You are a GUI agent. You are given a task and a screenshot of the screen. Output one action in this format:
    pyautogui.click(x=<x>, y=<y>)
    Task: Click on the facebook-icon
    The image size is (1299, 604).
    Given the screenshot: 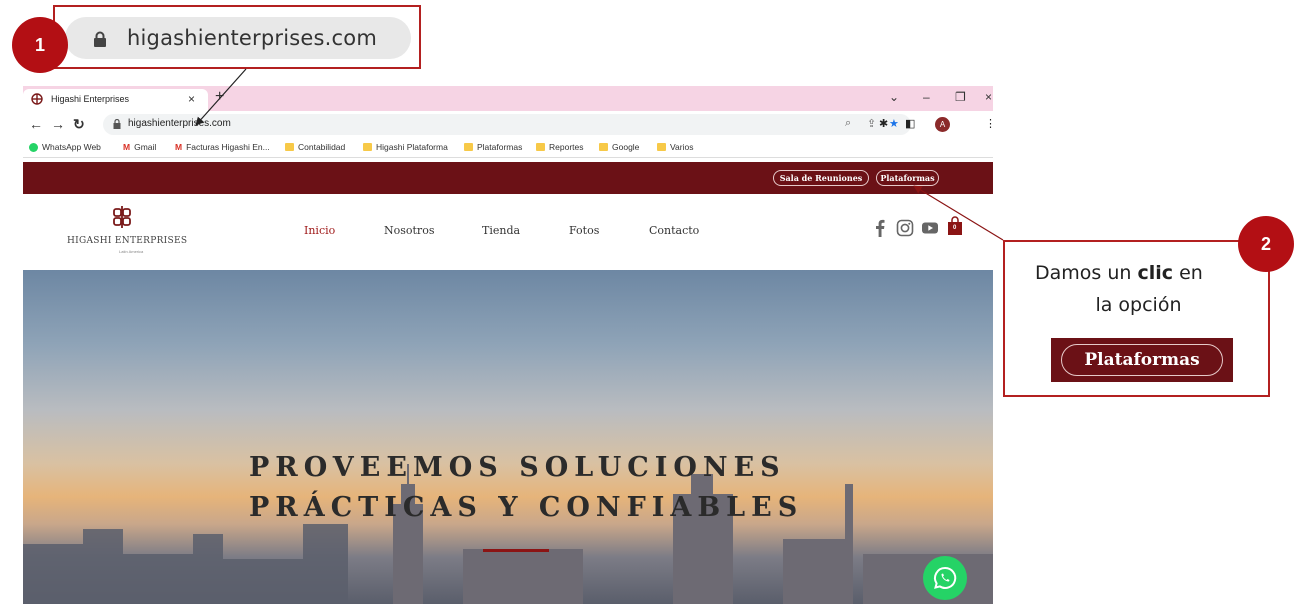 What is the action you would take?
    pyautogui.click(x=880, y=228)
    